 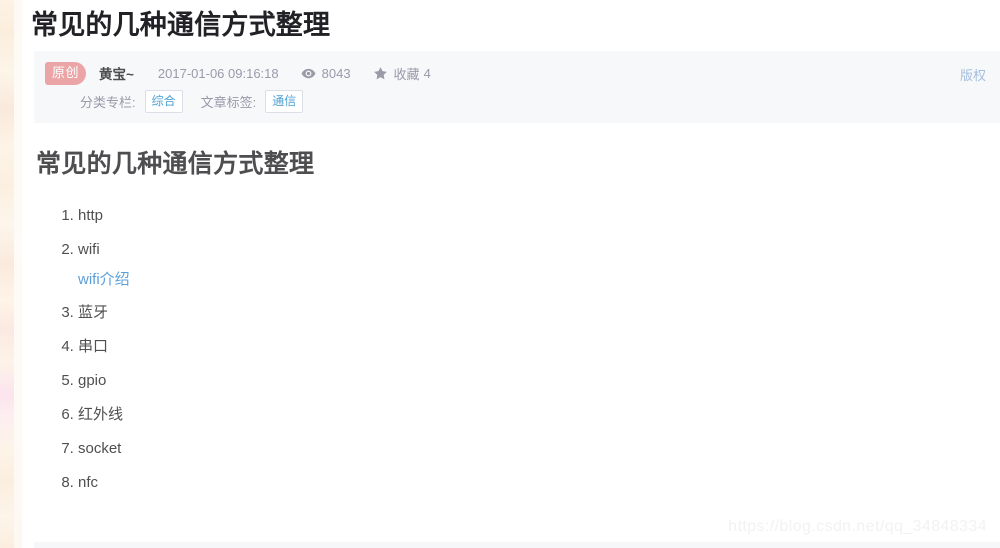 I want to click on list-item-text: 串口, so click(x=93, y=346).